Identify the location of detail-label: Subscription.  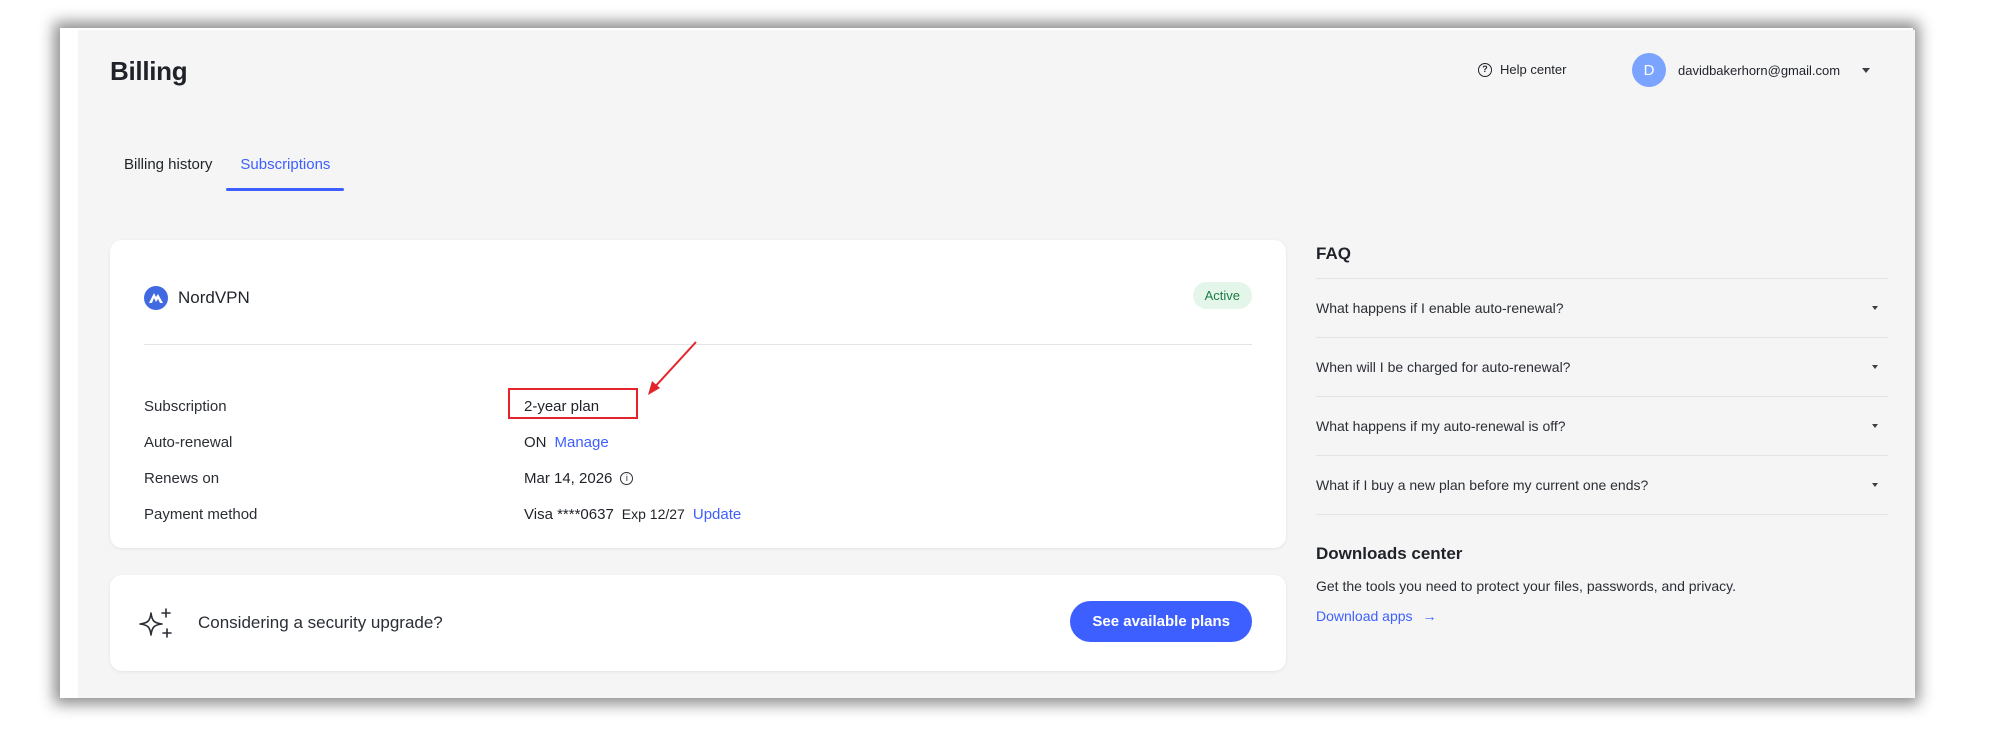
(185, 406).